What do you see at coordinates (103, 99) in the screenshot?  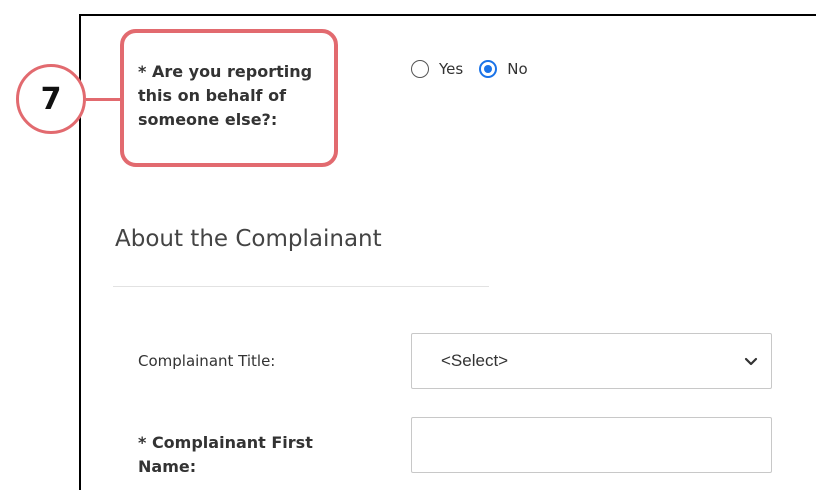 I see `step-connector-line` at bounding box center [103, 99].